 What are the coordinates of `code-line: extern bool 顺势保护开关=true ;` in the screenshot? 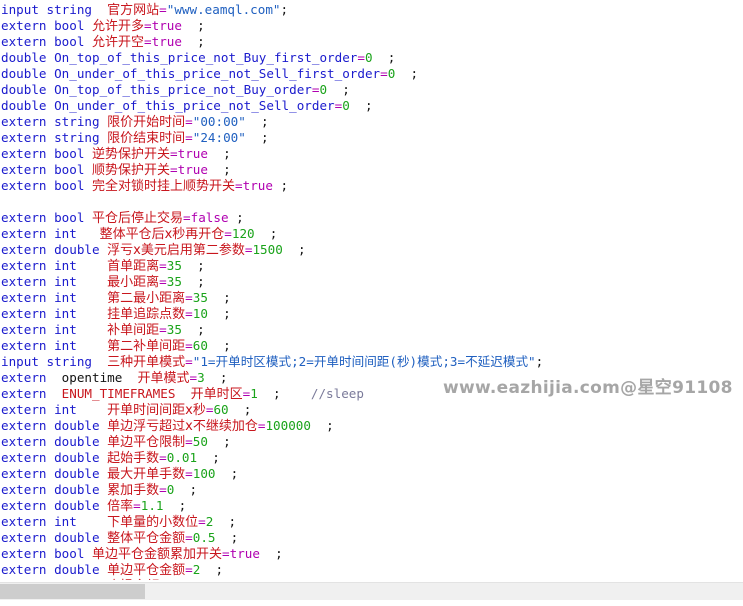 It's located at (371, 170).